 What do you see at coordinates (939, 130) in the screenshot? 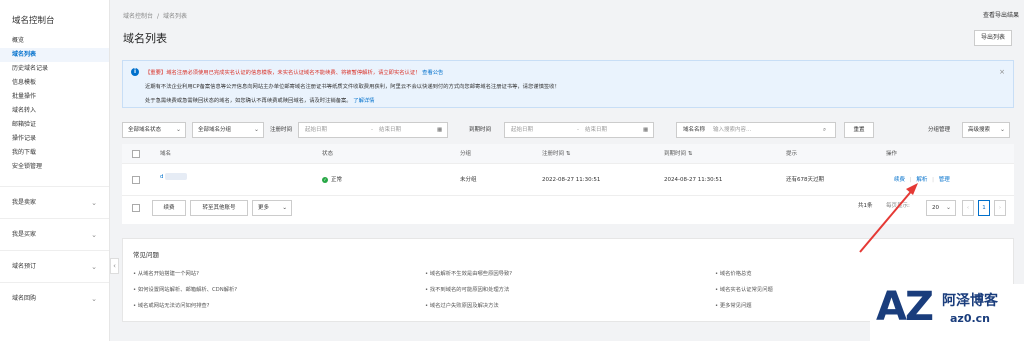
I see `group-manage-link: 分组管理` at bounding box center [939, 130].